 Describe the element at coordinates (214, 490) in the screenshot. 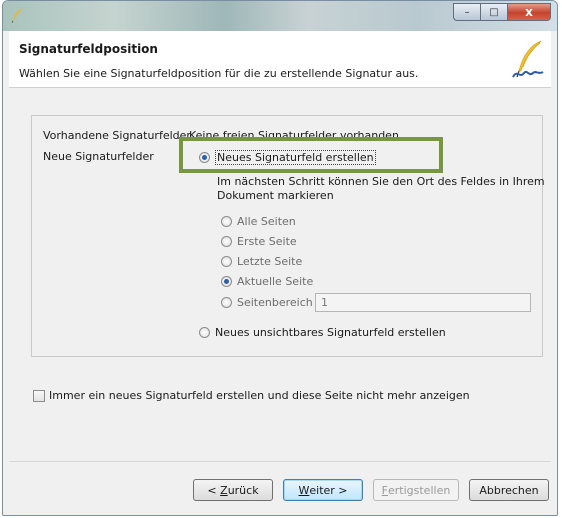

I see `back-button-prefix: <` at that location.